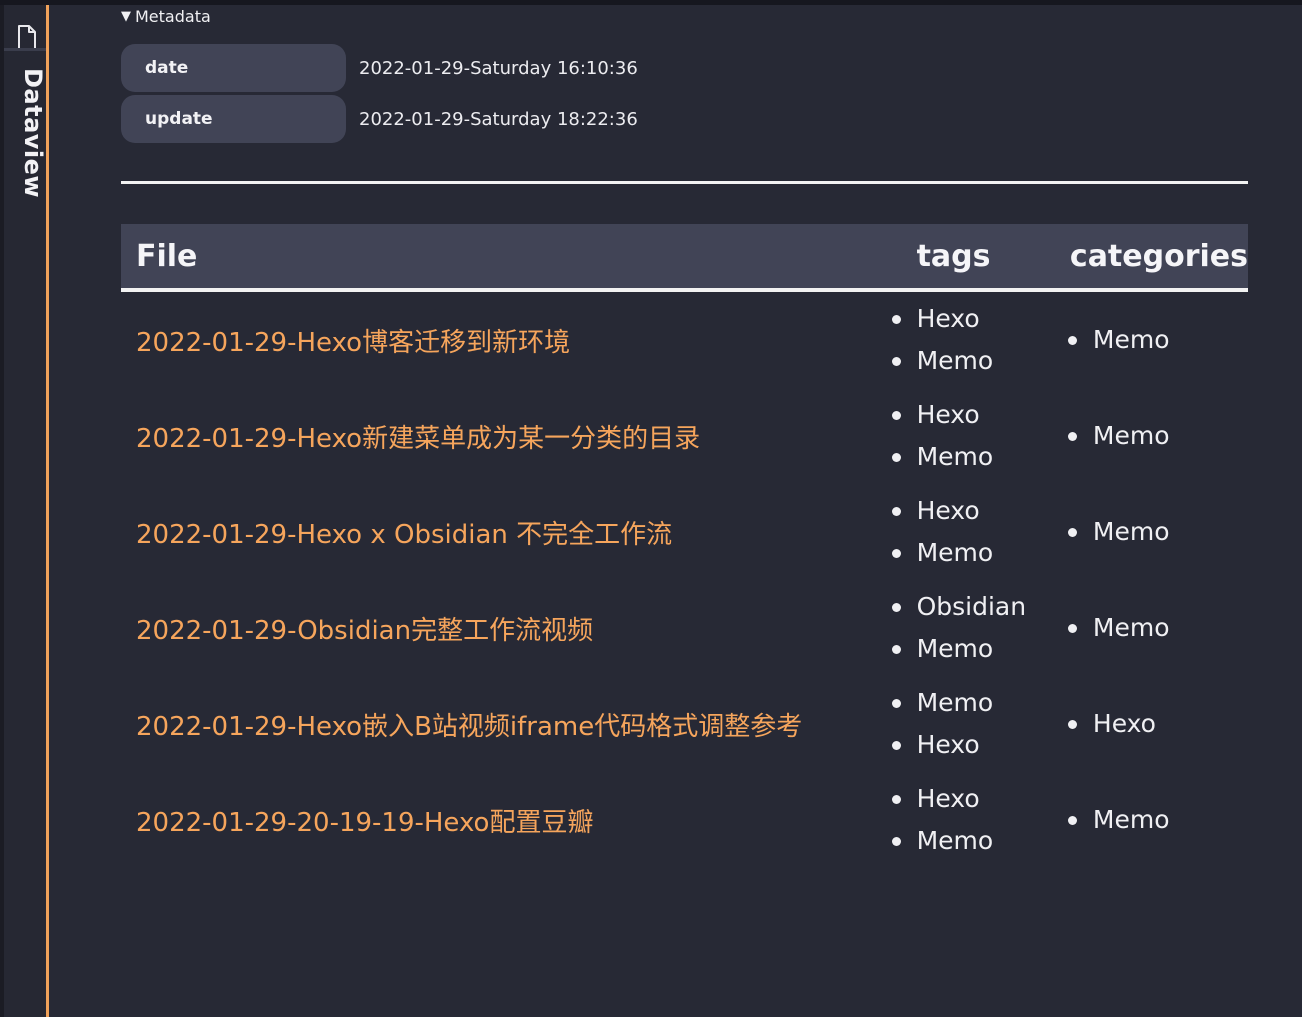 The height and width of the screenshot is (1017, 1302). I want to click on metadata-key: update, so click(233, 119).